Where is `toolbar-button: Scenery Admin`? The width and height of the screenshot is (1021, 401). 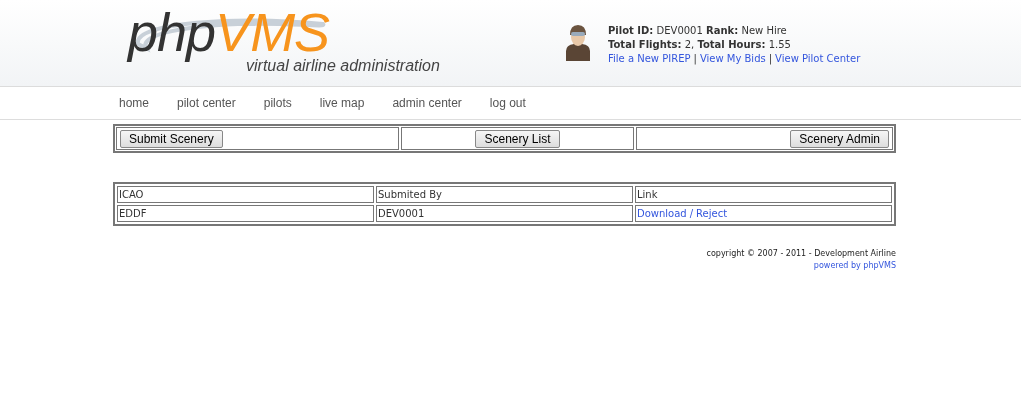
toolbar-button: Scenery Admin is located at coordinates (839, 138).